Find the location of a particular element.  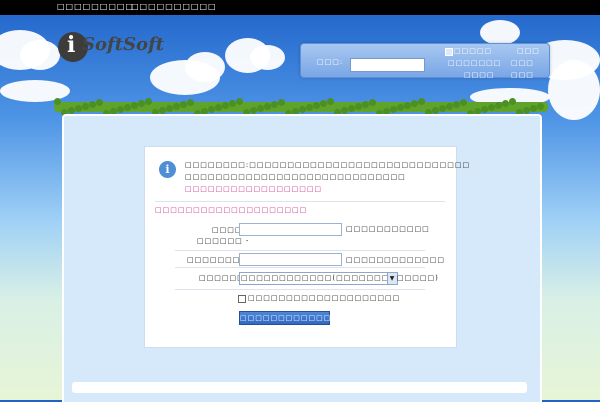

login-box: □□□: □□□□□ □□□ □□□□□□□ □□□ □□□□ □□□ is located at coordinates (425, 61).